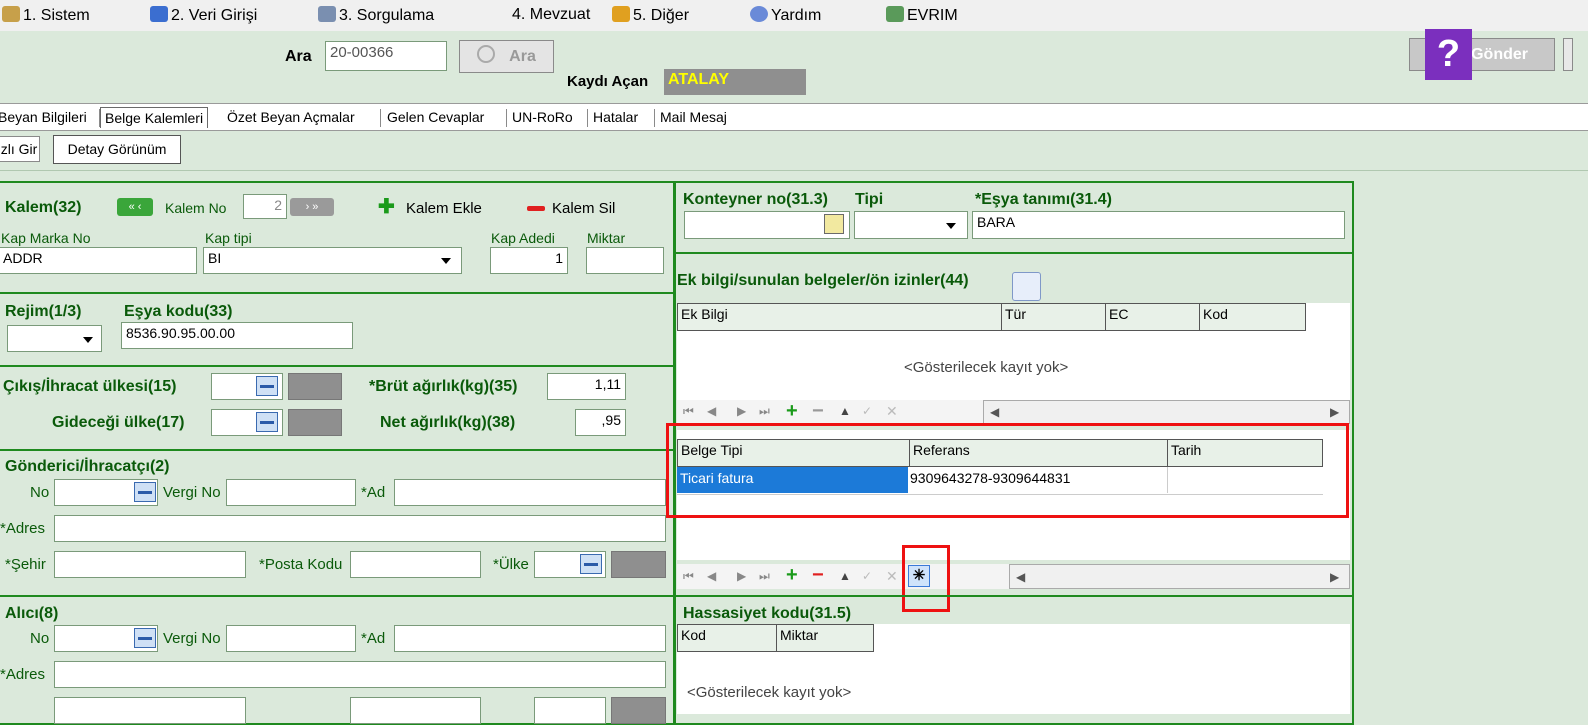  What do you see at coordinates (203, 15) in the screenshot?
I see `menu-veri-girisi: 2. Veri Girişi` at bounding box center [203, 15].